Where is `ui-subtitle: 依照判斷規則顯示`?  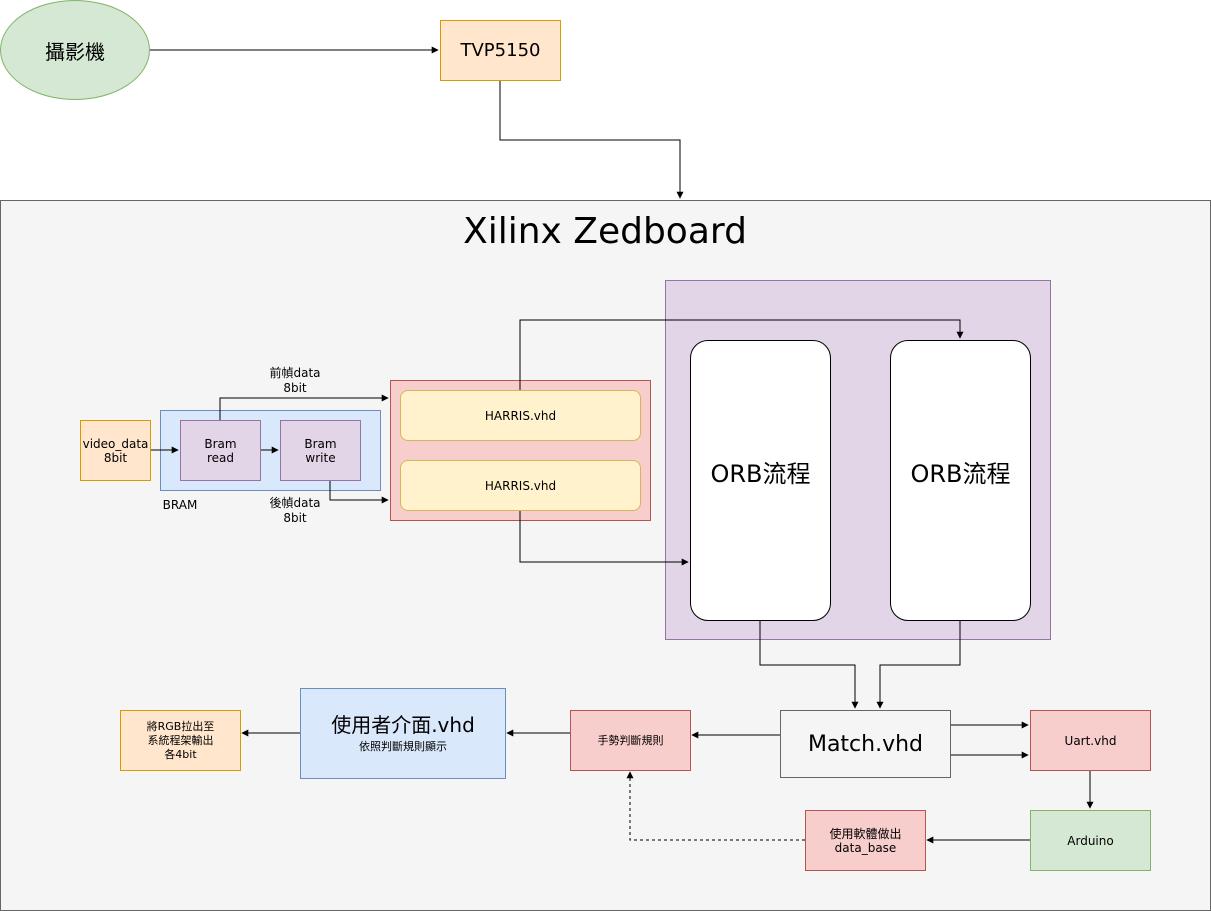
ui-subtitle: 依照判斷規則顯示 is located at coordinates (403, 746).